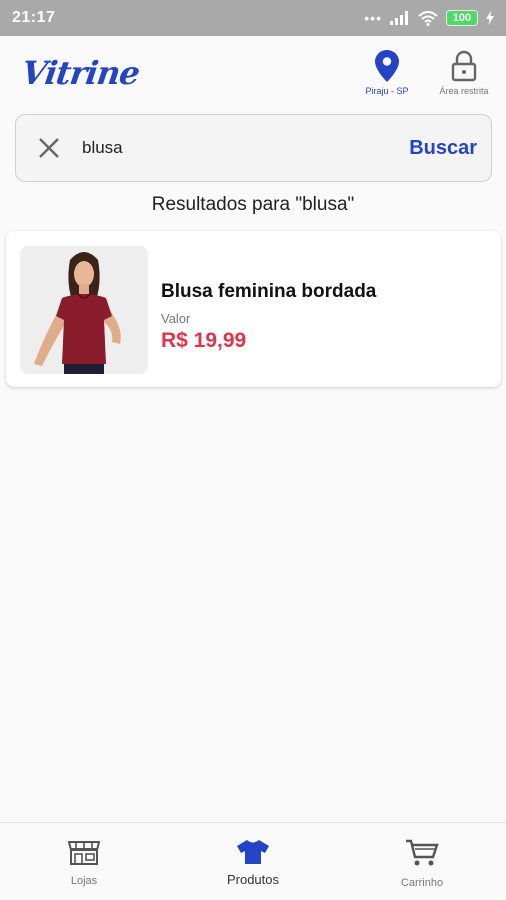 This screenshot has width=506, height=900. Describe the element at coordinates (373, 18) in the screenshot. I see `dots-icon: •••` at that location.